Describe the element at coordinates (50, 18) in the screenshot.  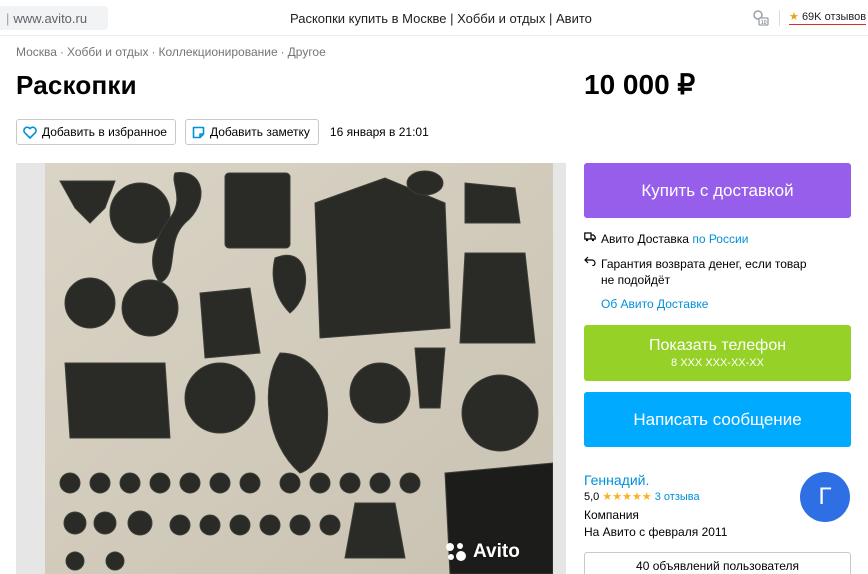
I see `address-url: www.avito.ru` at that location.